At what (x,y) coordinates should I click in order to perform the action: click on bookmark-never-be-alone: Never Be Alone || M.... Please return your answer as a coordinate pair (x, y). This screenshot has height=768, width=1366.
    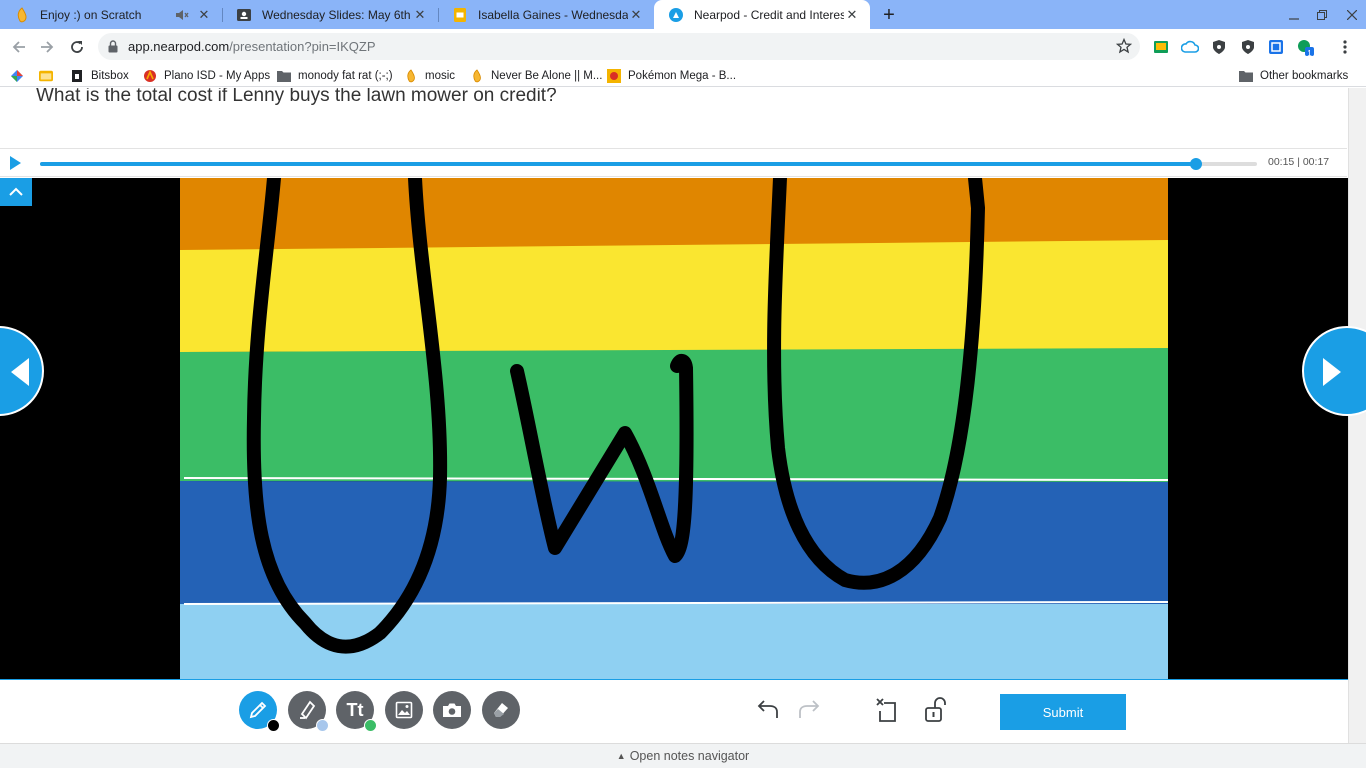
    Looking at the image, I should click on (536, 76).